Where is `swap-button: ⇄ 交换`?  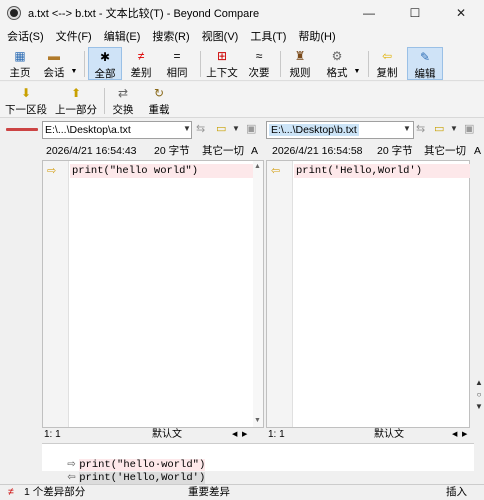
swap-button: ⇄ 交换 is located at coordinates (123, 100).